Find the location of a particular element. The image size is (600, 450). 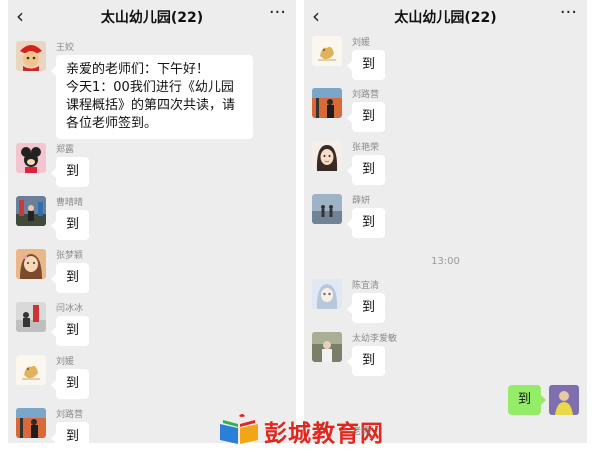

sender-name: 太幼李爱敏 is located at coordinates (375, 339).